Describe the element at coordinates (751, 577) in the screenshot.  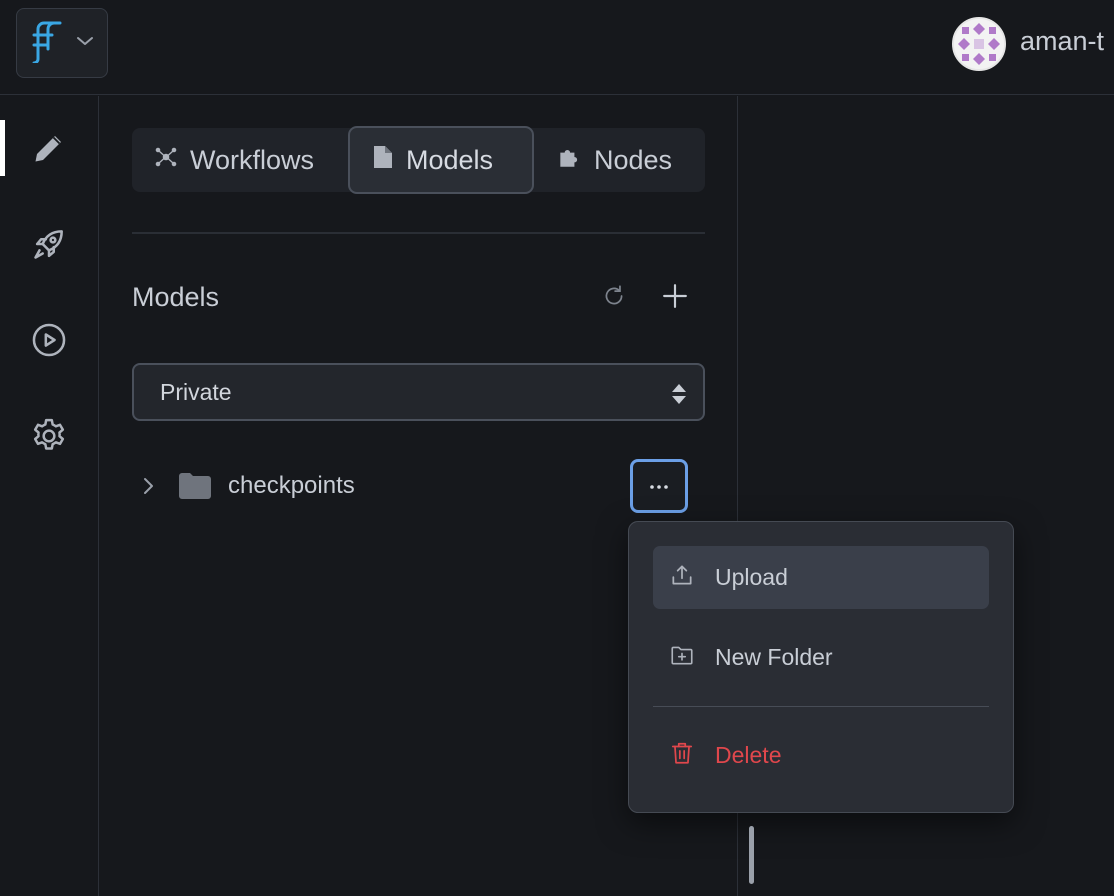
I see `menu-item-label: Upload` at that location.